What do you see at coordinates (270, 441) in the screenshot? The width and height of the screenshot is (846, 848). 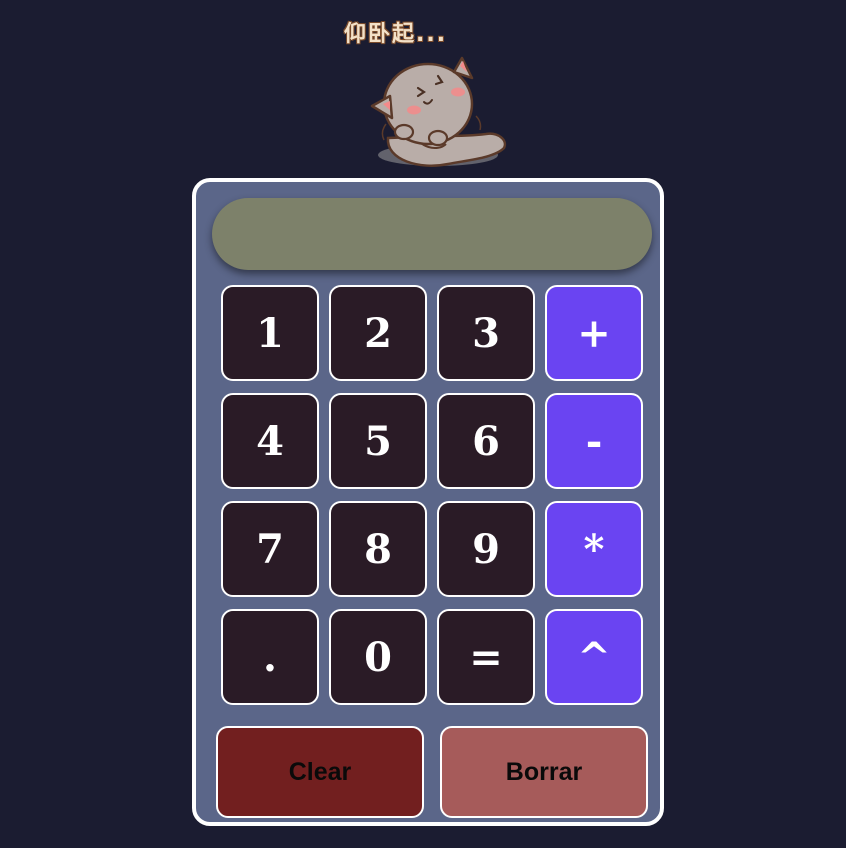 I see `digit-4-key: 4` at bounding box center [270, 441].